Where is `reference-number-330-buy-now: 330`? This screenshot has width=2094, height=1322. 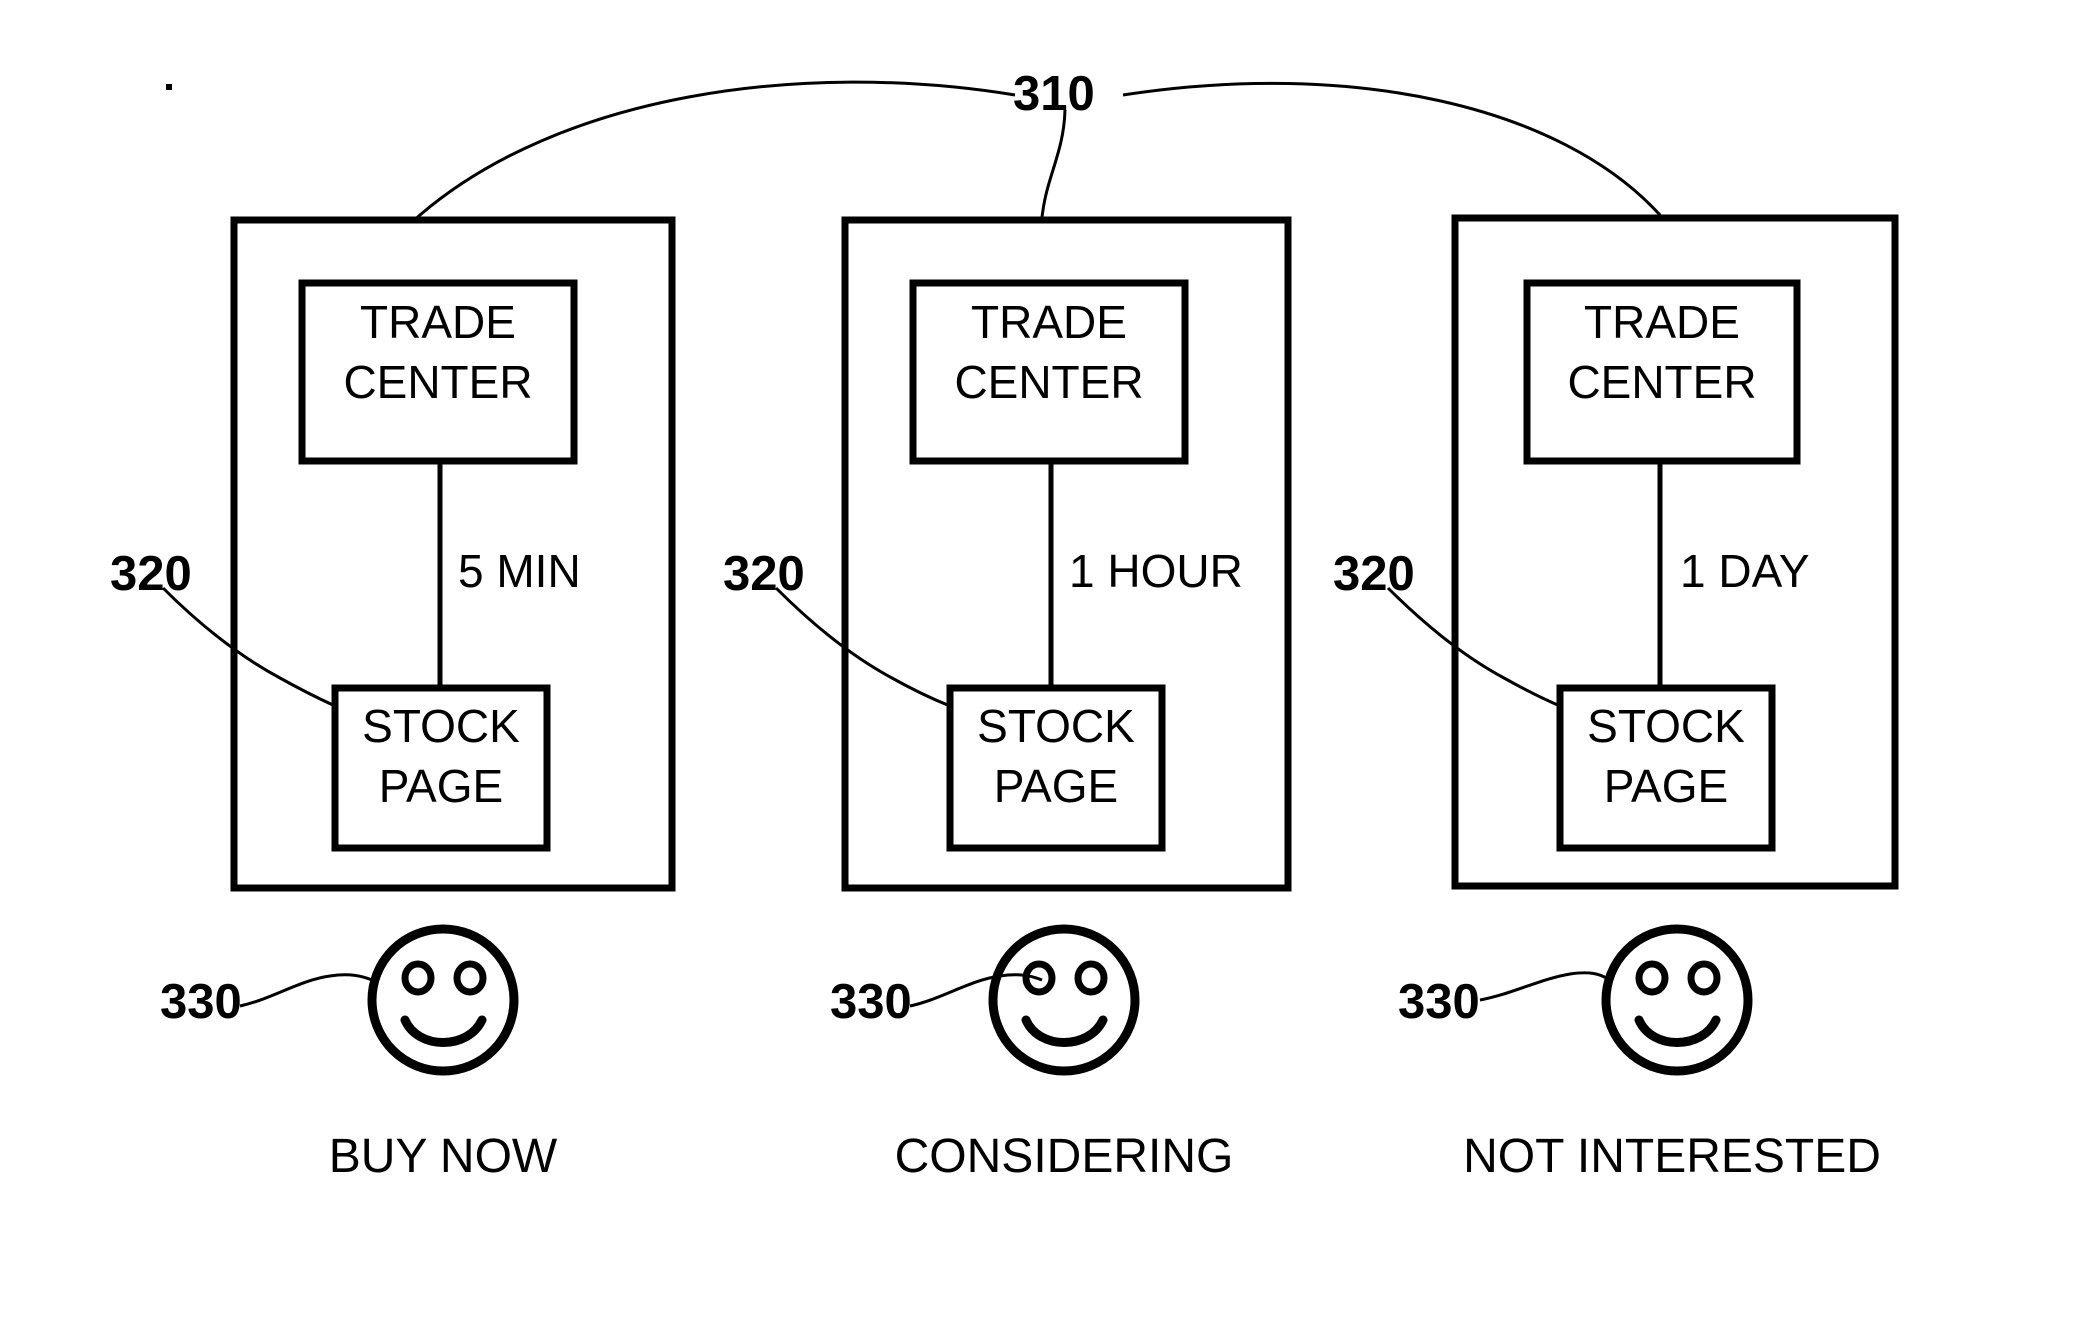
reference-number-330-buy-now: 330 is located at coordinates (201, 1002).